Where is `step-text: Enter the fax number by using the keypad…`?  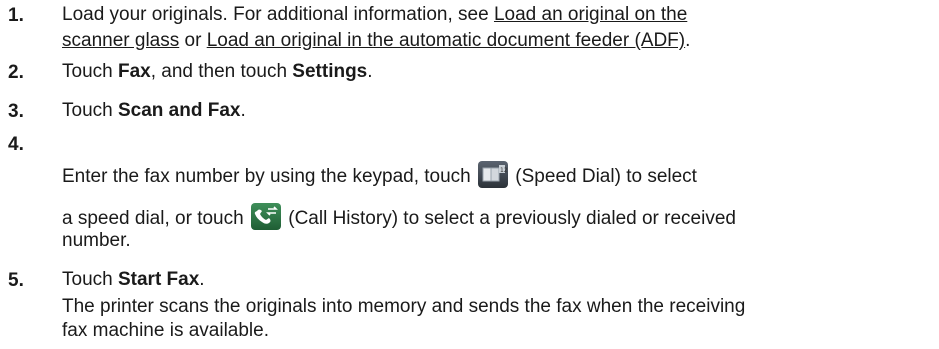 step-text: Enter the fax number by using the keypad… is located at coordinates (269, 176).